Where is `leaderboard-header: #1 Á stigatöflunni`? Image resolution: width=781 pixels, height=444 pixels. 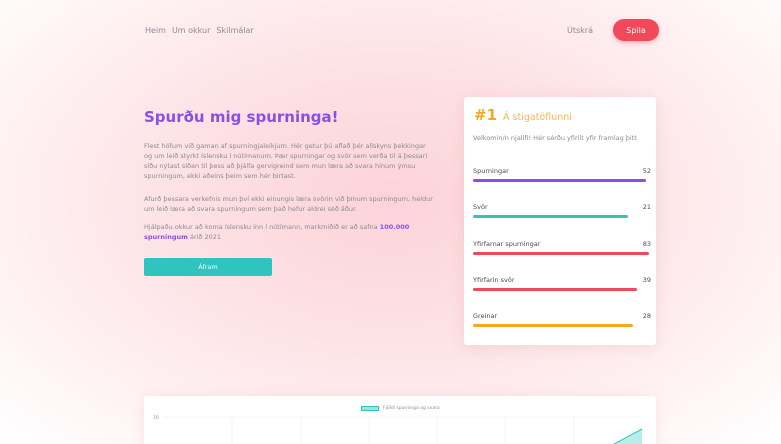 leaderboard-header: #1 Á stigatöflunni is located at coordinates (523, 115).